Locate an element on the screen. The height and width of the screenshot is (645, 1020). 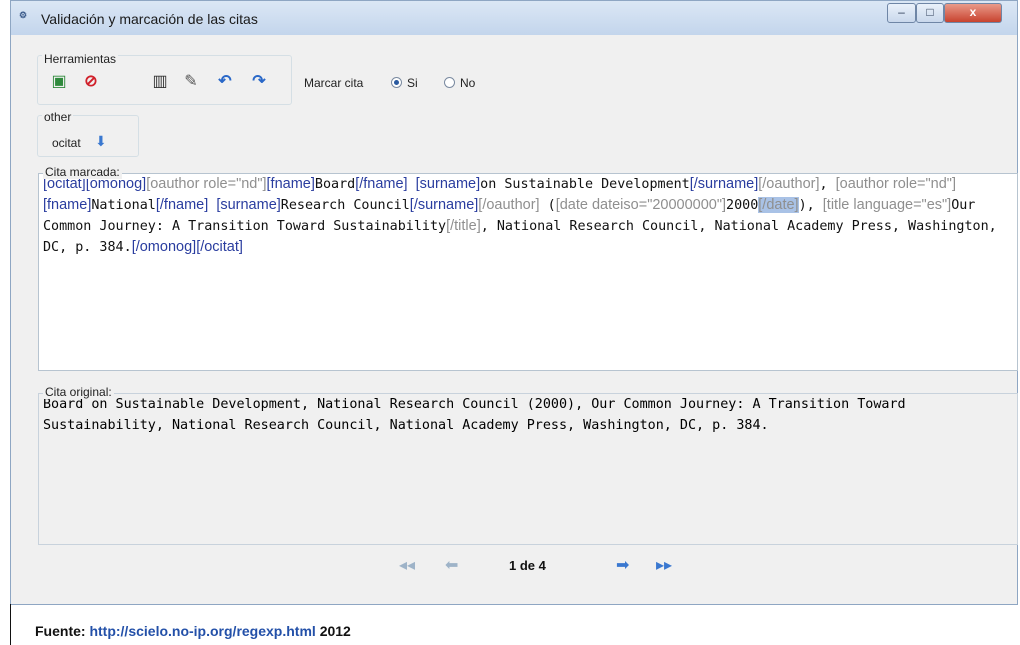
first-icon: ◂◂ is located at coordinates (407, 565).